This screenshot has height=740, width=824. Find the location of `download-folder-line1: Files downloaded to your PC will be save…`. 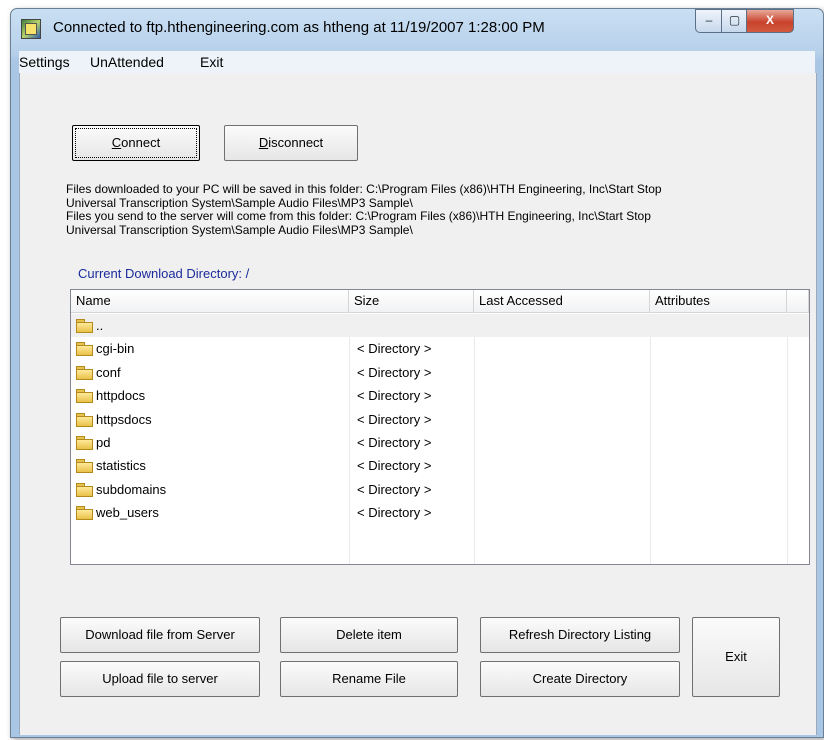

download-folder-line1: Files downloaded to your PC will be save… is located at coordinates (364, 189).